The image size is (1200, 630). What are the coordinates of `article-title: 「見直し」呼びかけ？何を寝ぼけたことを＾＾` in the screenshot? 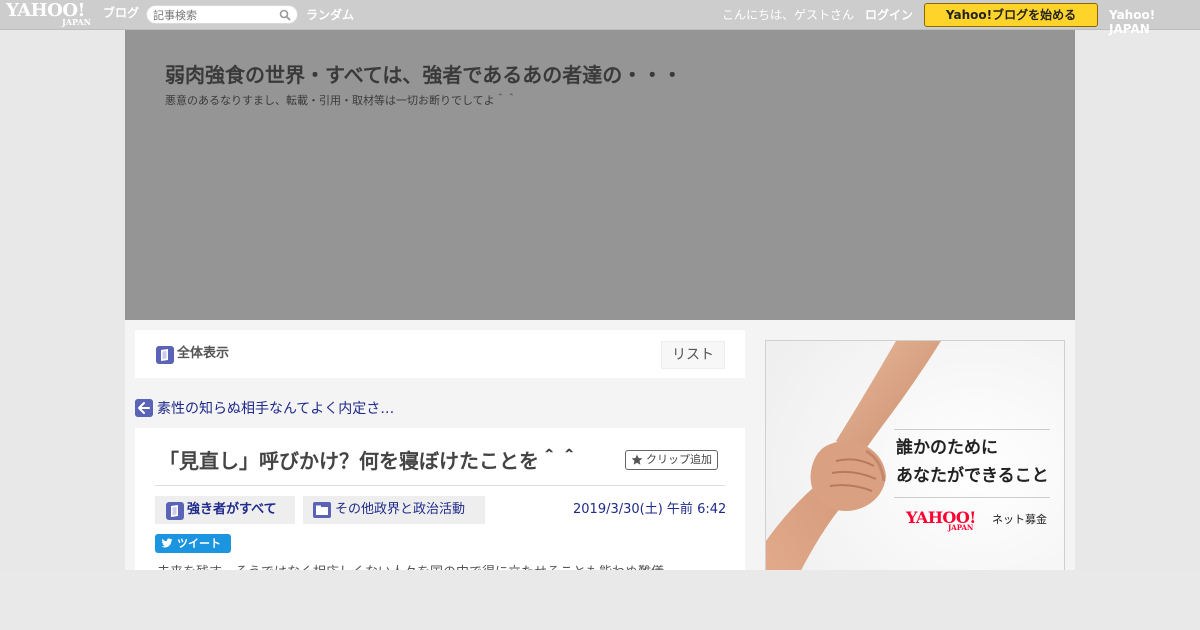 It's located at (369, 461).